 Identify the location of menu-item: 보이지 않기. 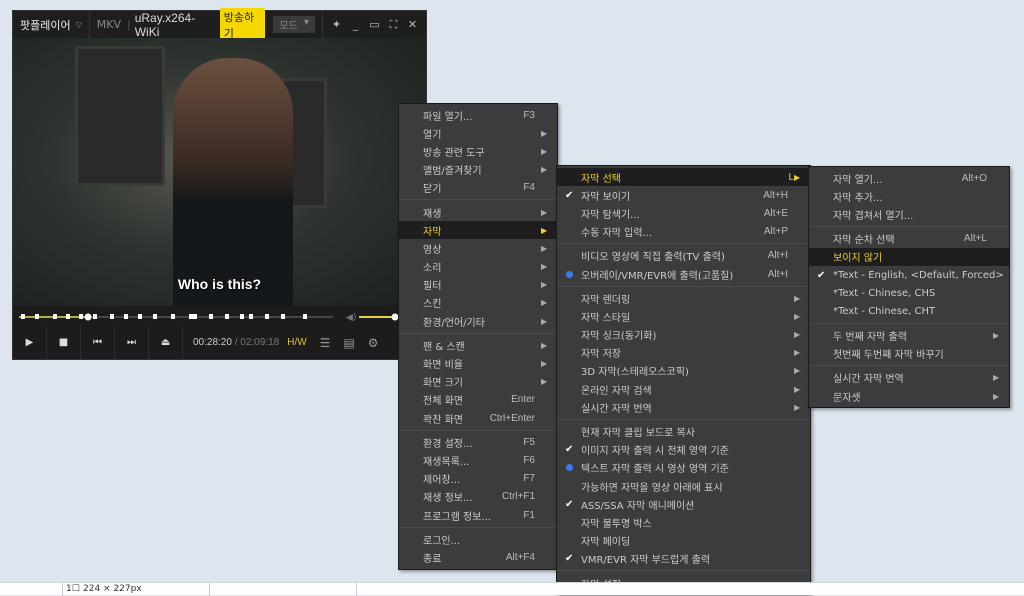
(909, 256).